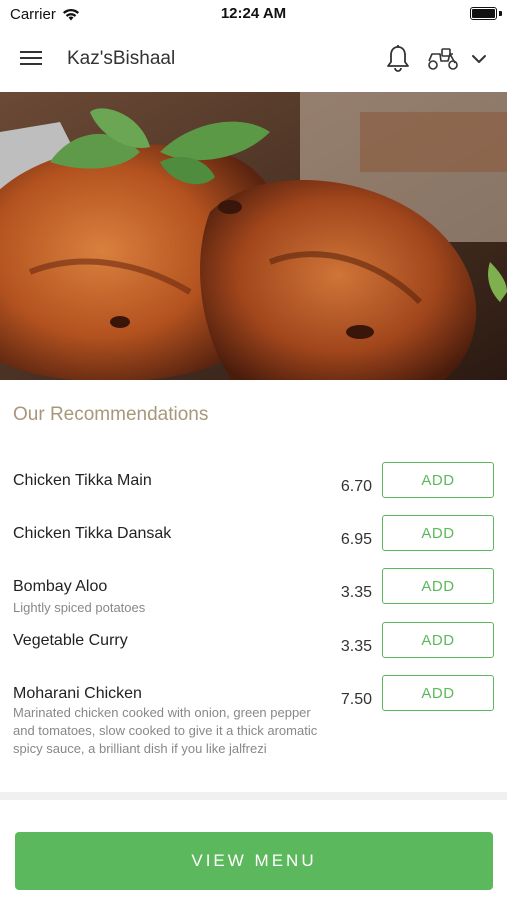  Describe the element at coordinates (77, 693) in the screenshot. I see `menu-item-name: Moharani Chicken` at that location.